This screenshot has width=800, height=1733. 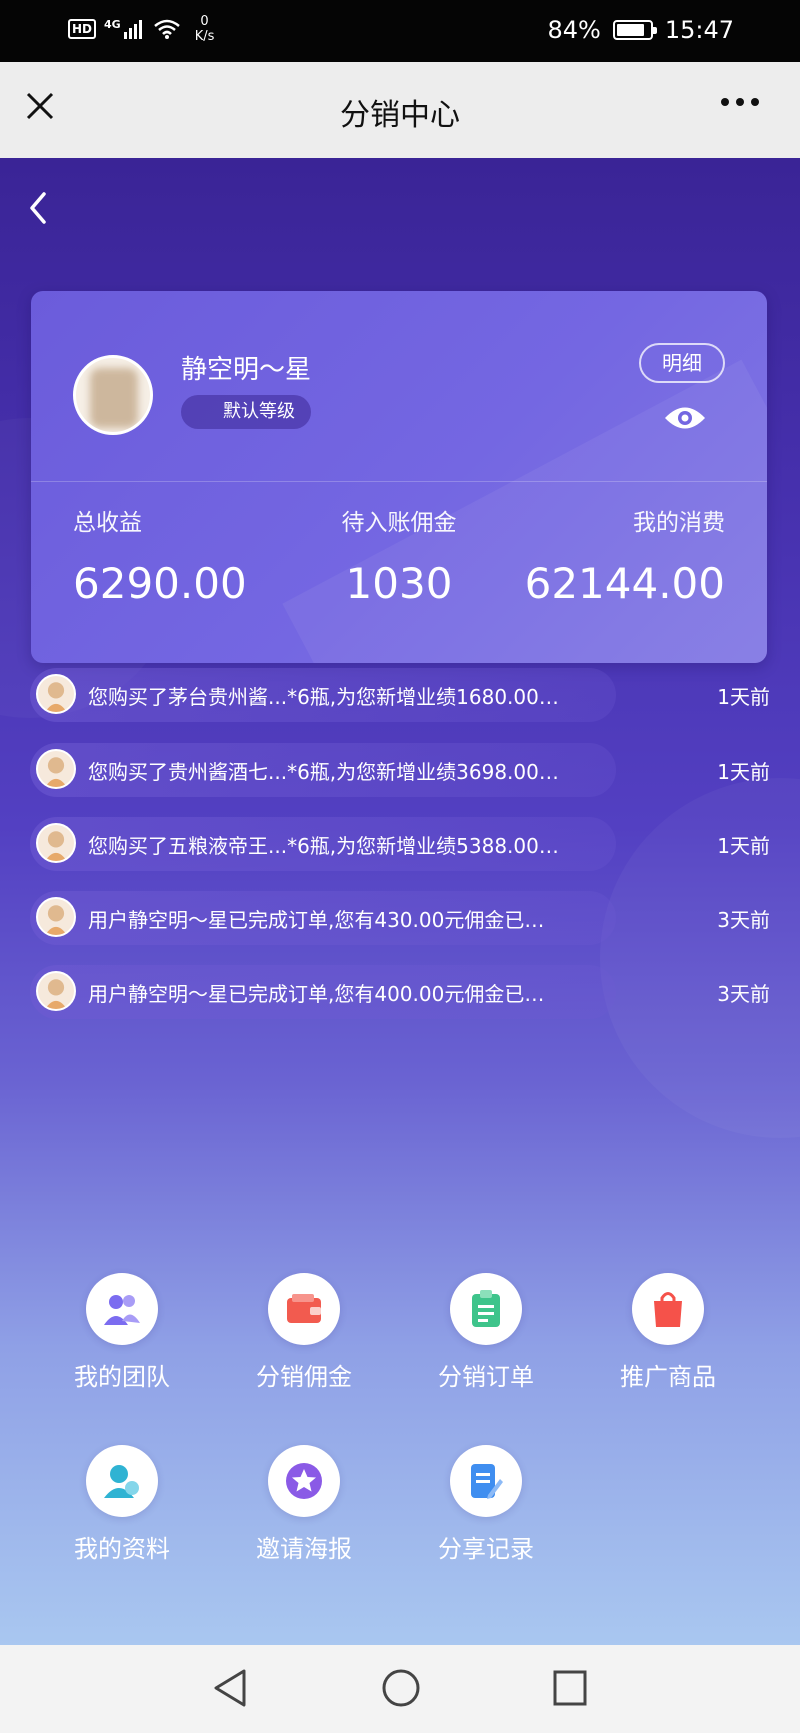 I want to click on battery-icon, so click(x=634, y=30).